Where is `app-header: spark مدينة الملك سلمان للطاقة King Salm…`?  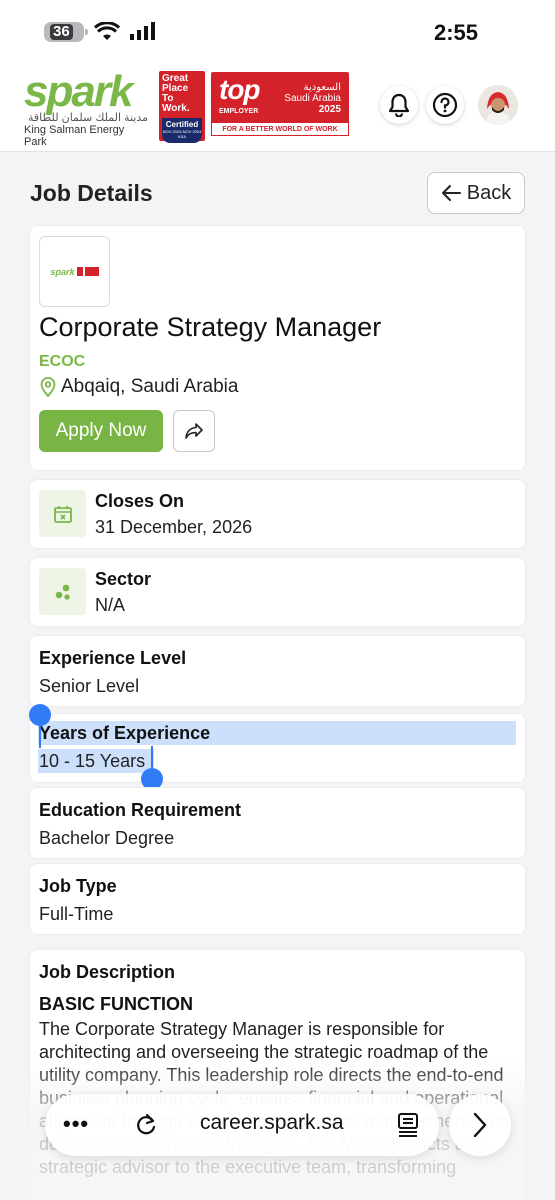
app-header: spark مدينة الملك سلمان للطاقة King Salm… is located at coordinates (277, 108).